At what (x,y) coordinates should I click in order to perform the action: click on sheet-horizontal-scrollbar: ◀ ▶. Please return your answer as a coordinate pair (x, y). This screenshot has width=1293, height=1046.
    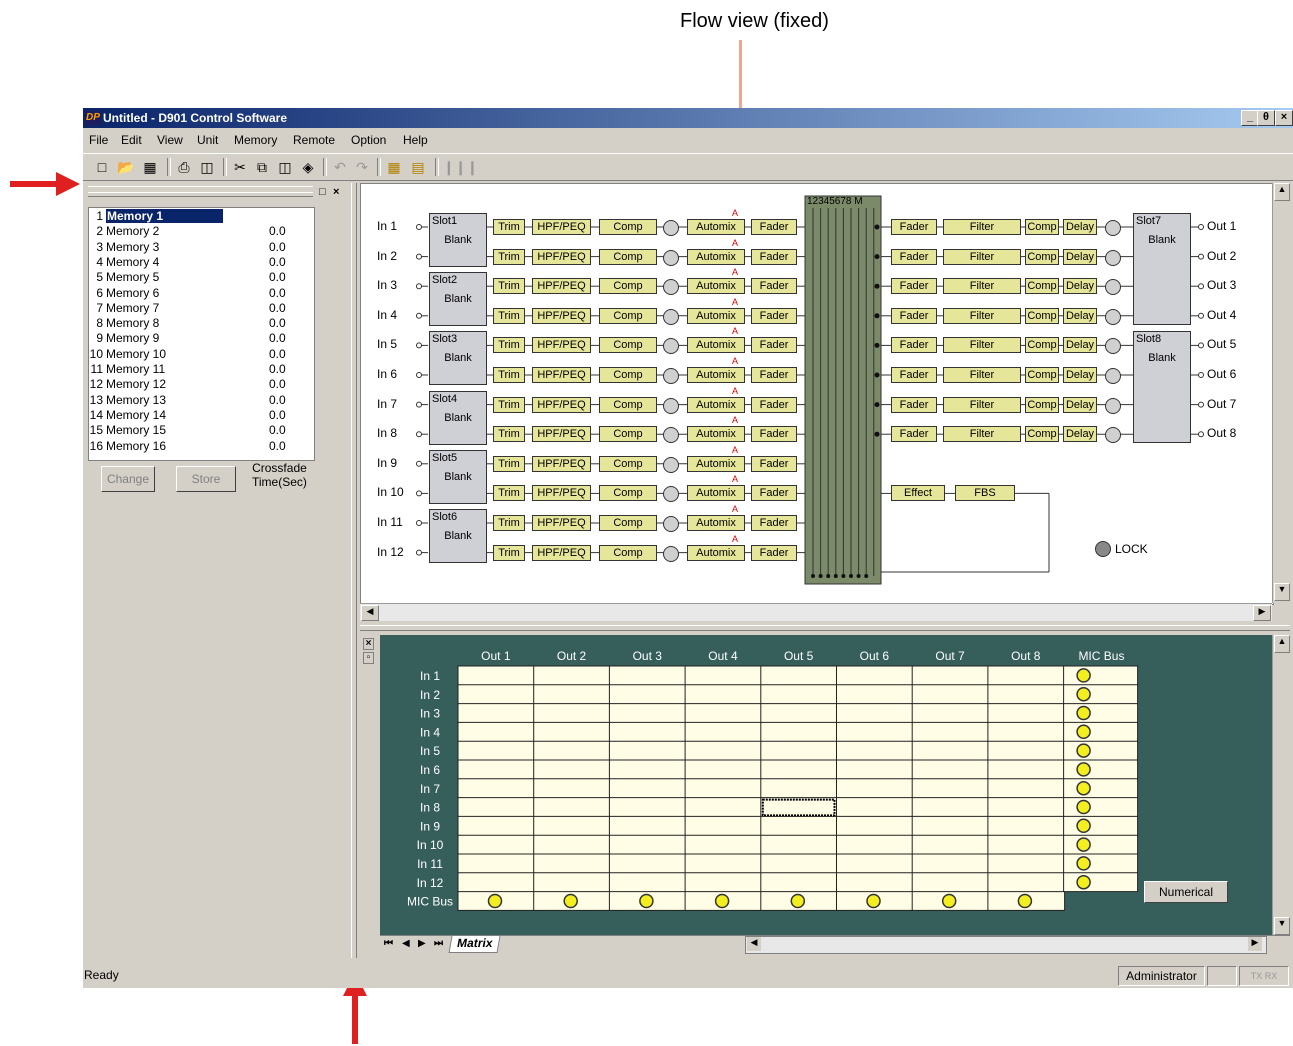
    Looking at the image, I should click on (1006, 945).